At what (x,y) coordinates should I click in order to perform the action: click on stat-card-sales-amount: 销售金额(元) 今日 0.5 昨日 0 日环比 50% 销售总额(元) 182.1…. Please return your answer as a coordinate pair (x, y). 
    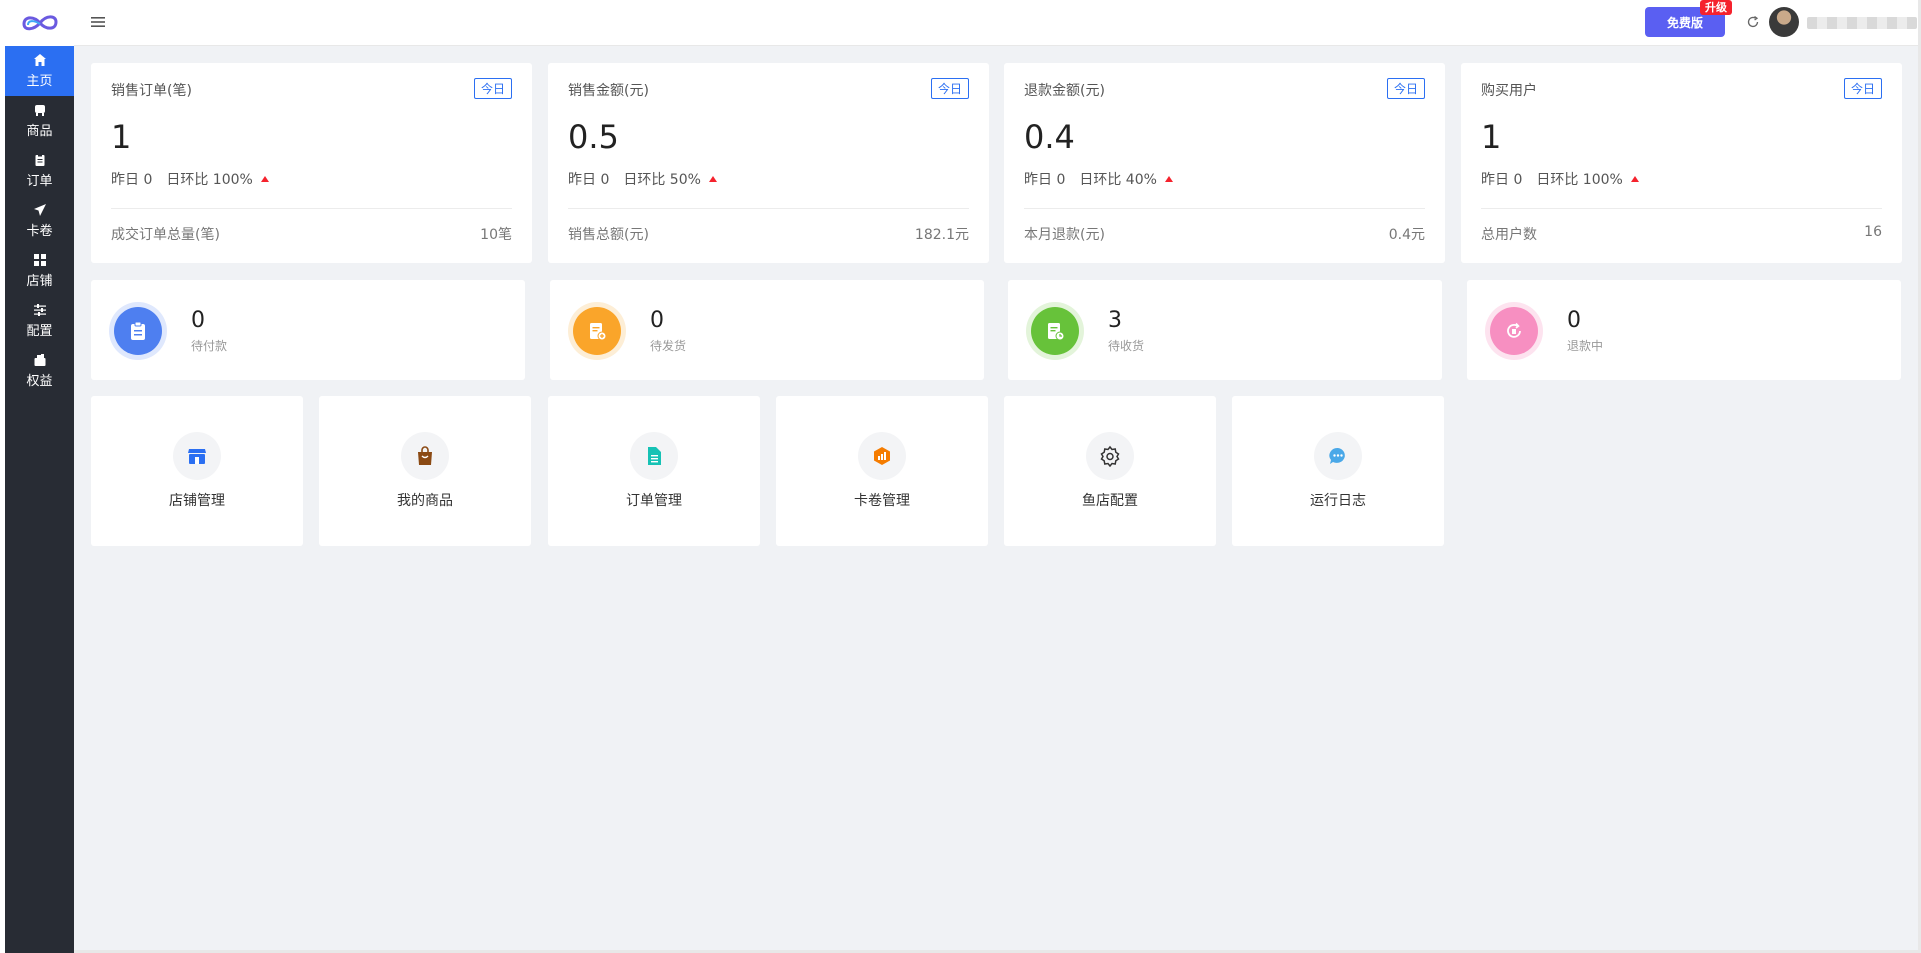
    Looking at the image, I should click on (768, 163).